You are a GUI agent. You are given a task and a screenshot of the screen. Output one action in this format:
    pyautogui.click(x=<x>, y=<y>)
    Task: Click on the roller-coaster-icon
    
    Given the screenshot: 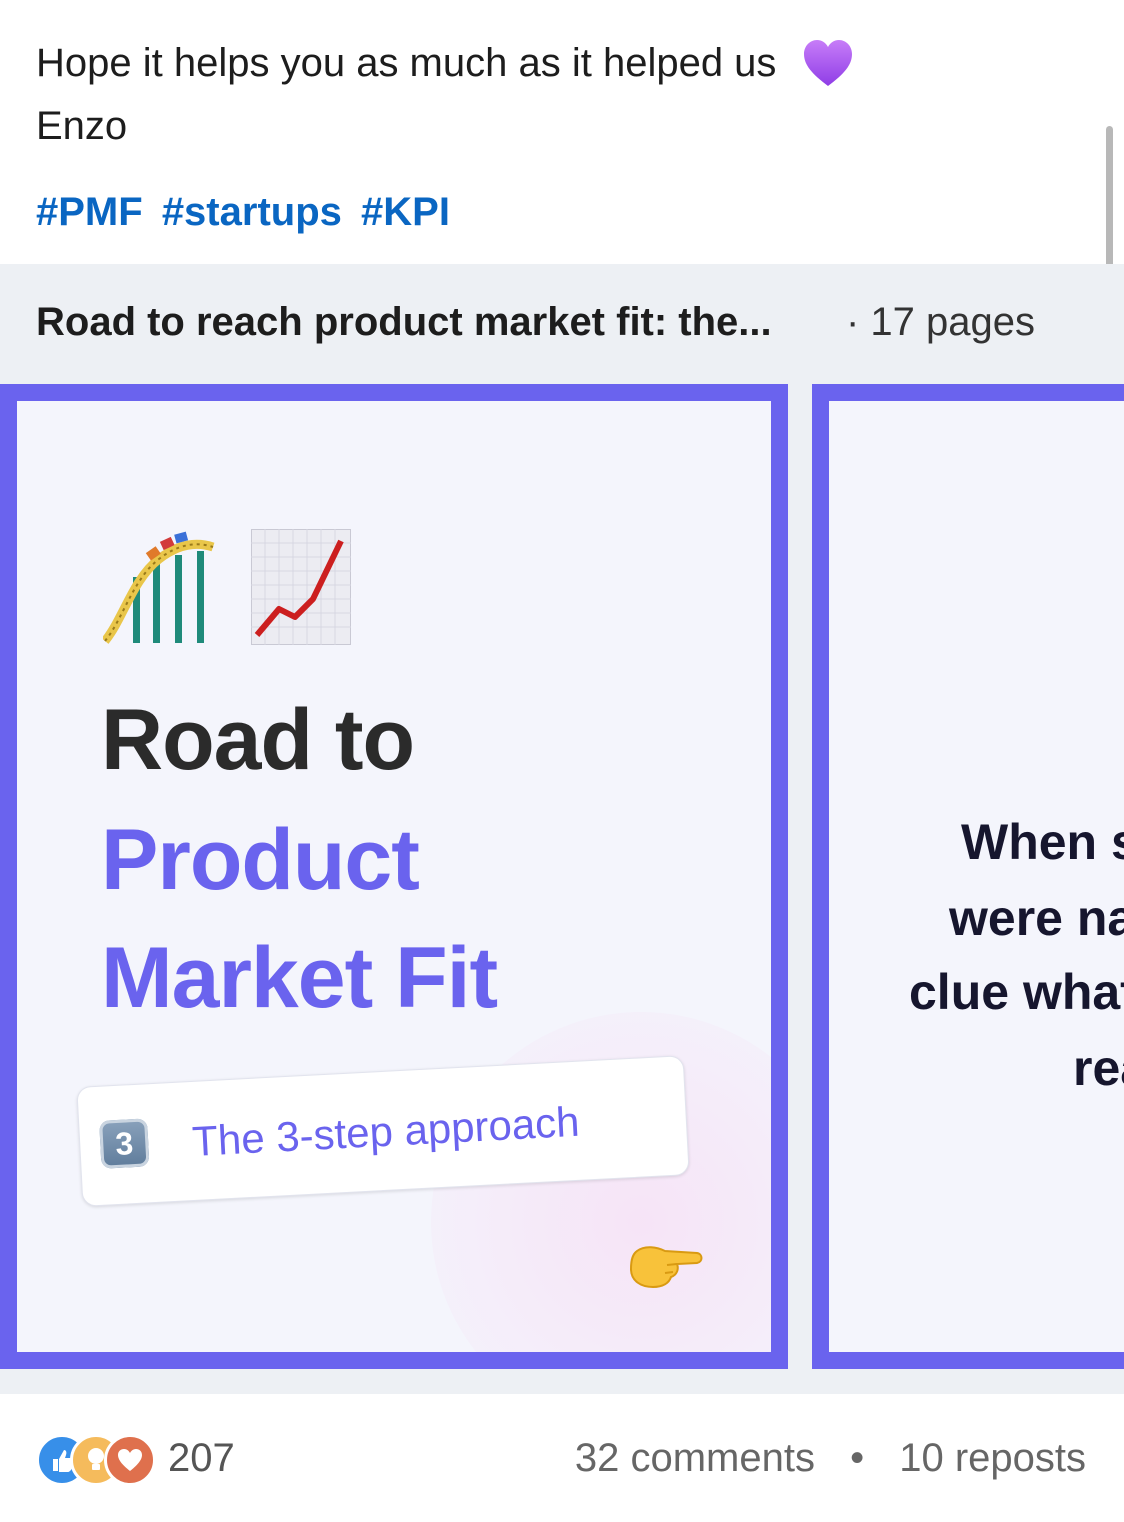 What is the action you would take?
    pyautogui.click(x=158, y=589)
    